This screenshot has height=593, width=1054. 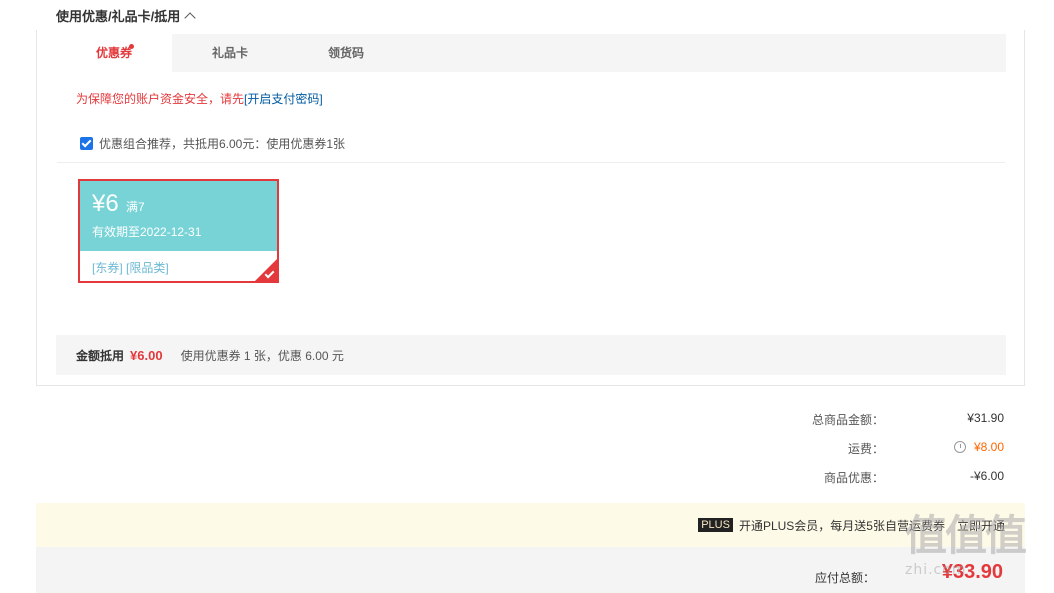 What do you see at coordinates (283, 99) in the screenshot?
I see `enable-pay-password-link: [开启支付密码]` at bounding box center [283, 99].